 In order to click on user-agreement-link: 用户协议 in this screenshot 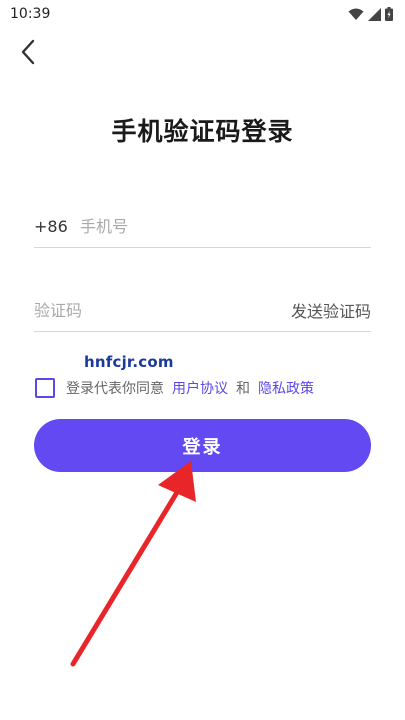, I will do `click(200, 388)`.